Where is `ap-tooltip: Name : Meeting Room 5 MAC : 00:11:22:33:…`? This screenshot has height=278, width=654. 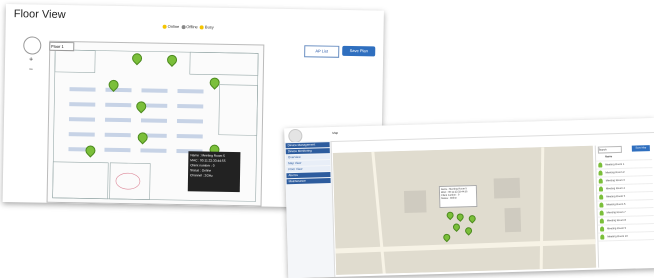
ap-tooltip: Name : Meeting Room 5 MAC : 00:11:22:33:… is located at coordinates (214, 172).